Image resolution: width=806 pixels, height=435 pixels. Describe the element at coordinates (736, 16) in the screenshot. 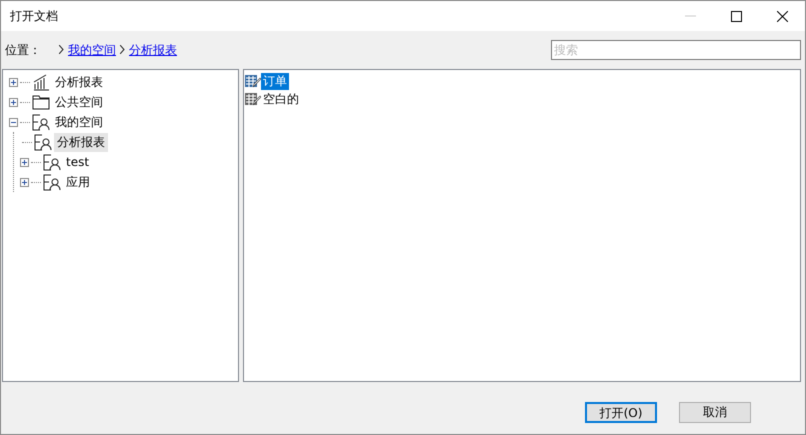

I see `maximize-icon` at that location.